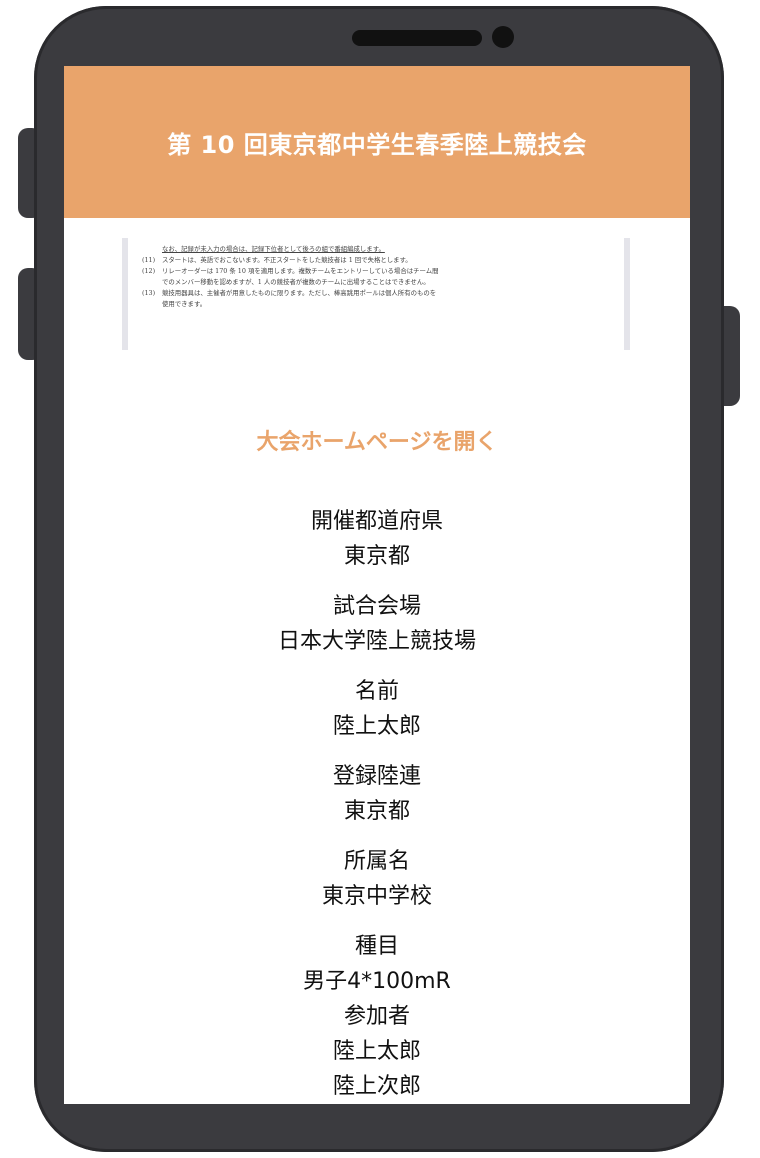 This screenshot has width=760, height=1158. What do you see at coordinates (377, 981) in the screenshot?
I see `field-value: 男子4*100mR` at bounding box center [377, 981].